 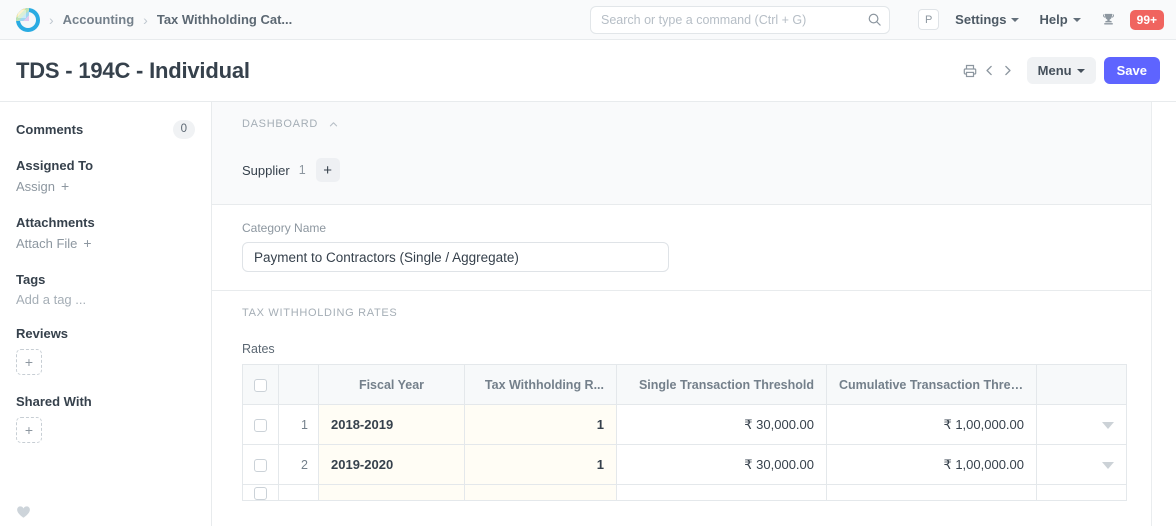 I want to click on cell-cumulative-transaction-threshold, so click(x=931, y=492).